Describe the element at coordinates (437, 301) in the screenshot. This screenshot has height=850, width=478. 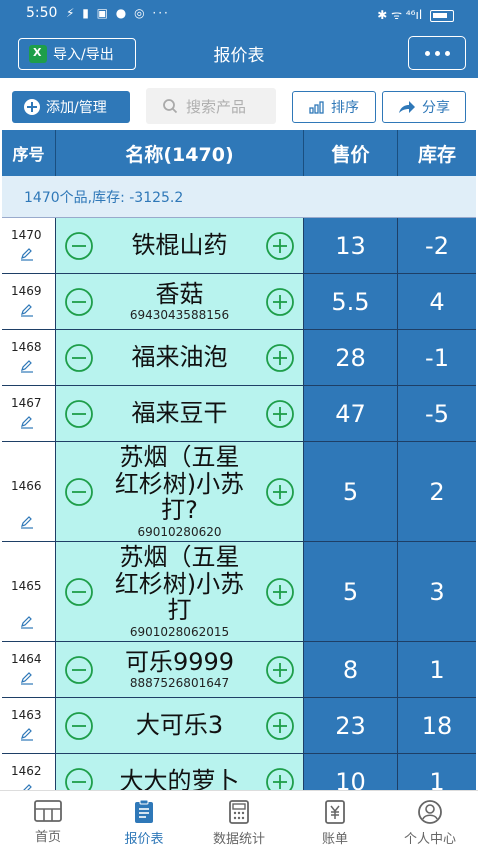
I see `stock-cell: 4` at that location.